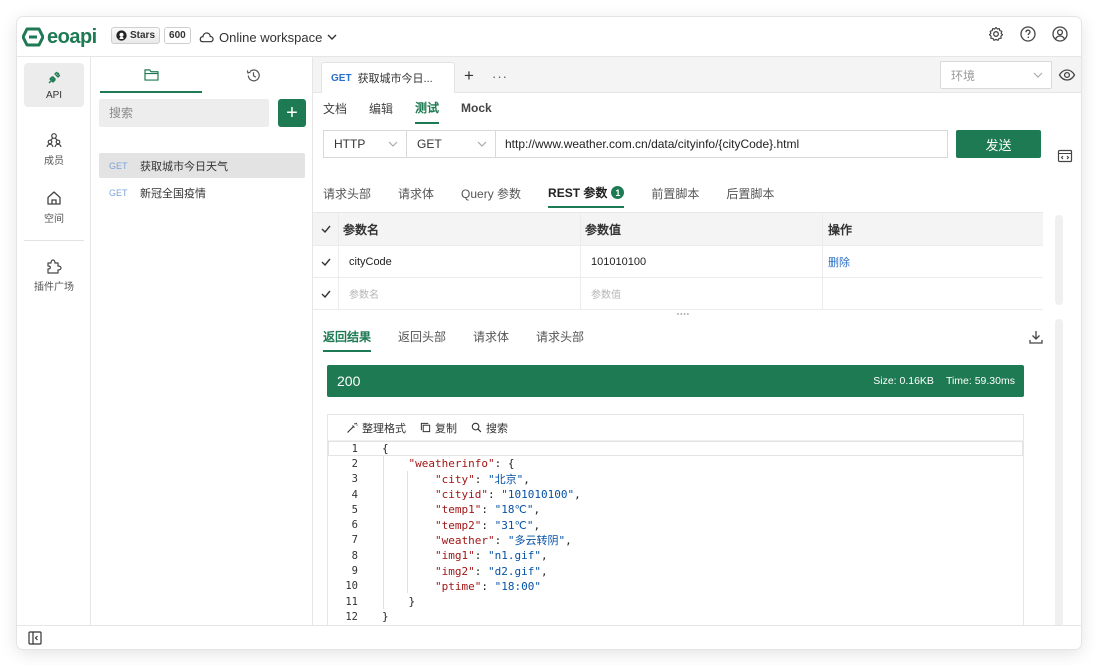  What do you see at coordinates (702, 261) in the screenshot?
I see `param-value-cell: 101010100` at bounding box center [702, 261].